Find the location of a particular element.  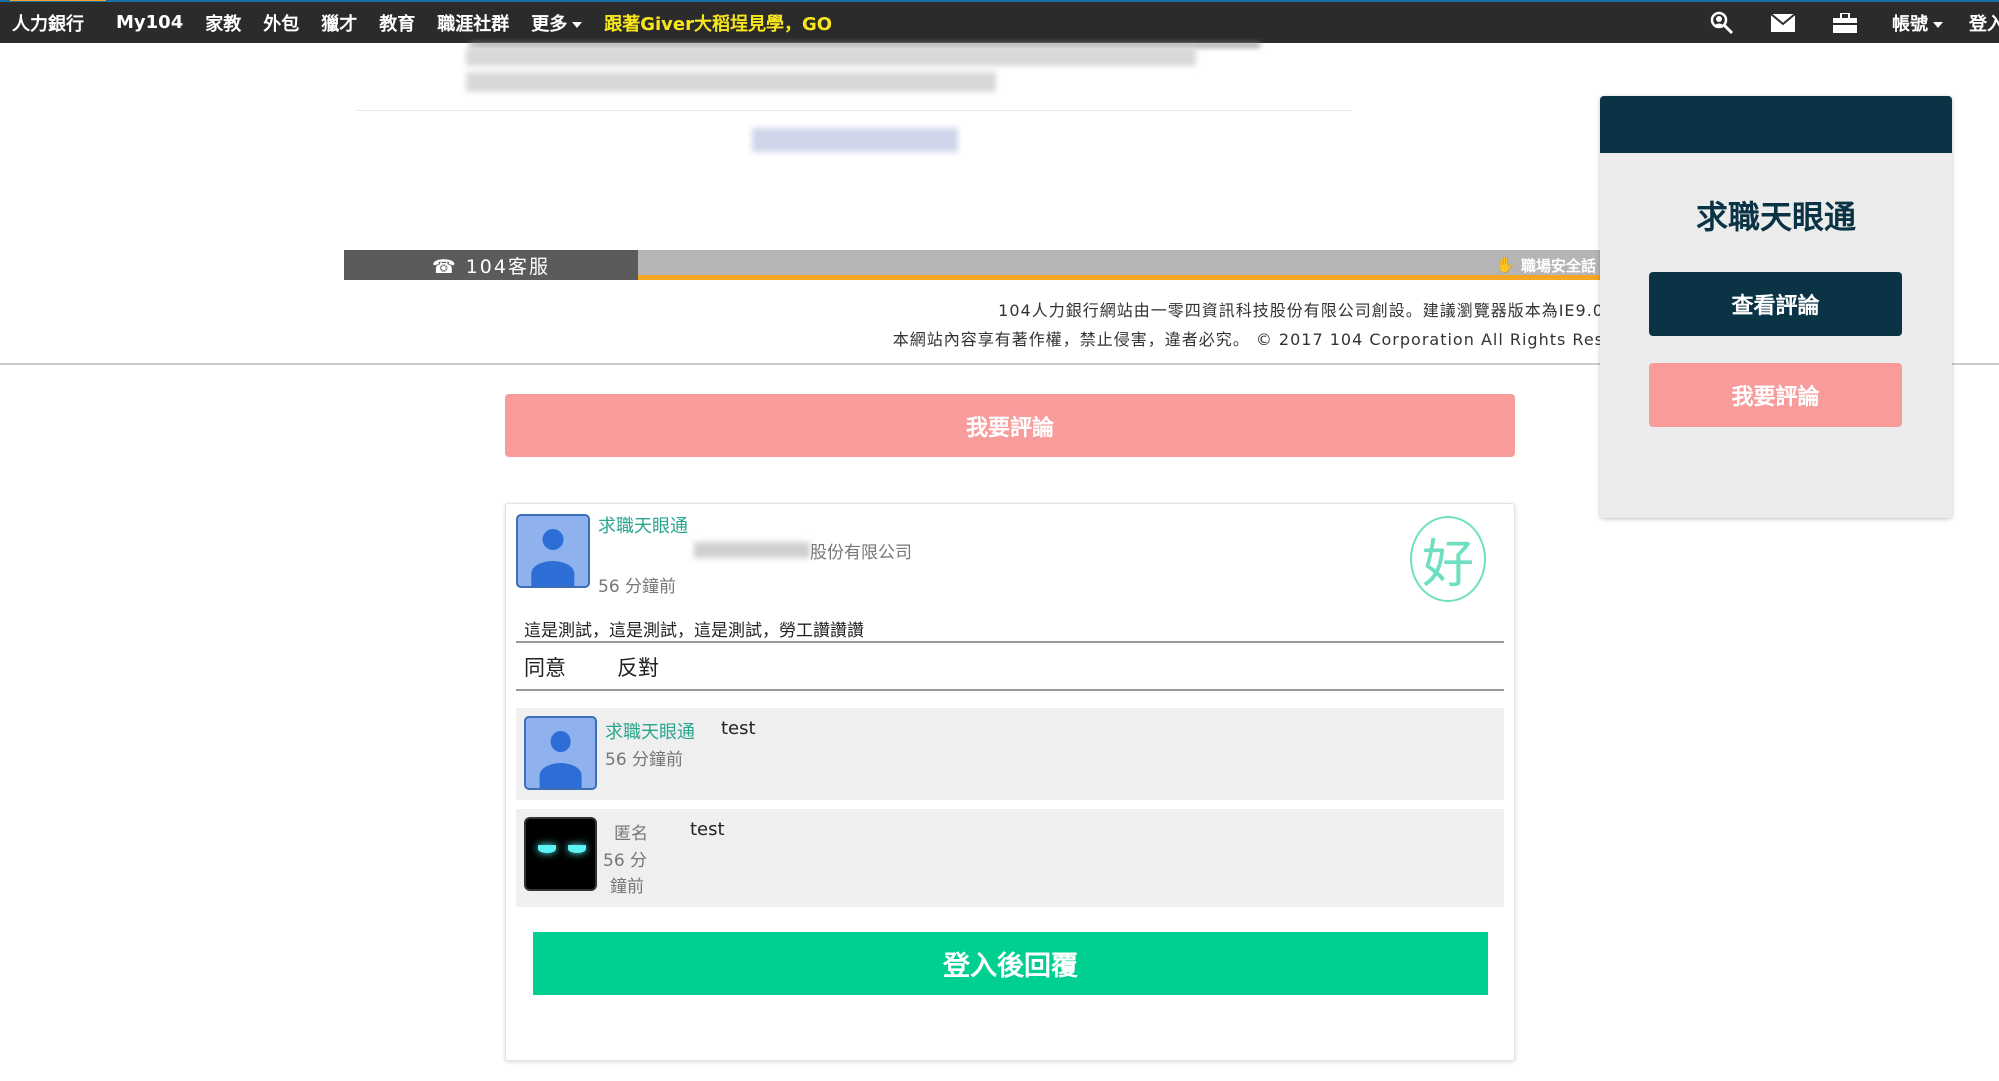

nav-item-education: 教育 is located at coordinates (397, 23).